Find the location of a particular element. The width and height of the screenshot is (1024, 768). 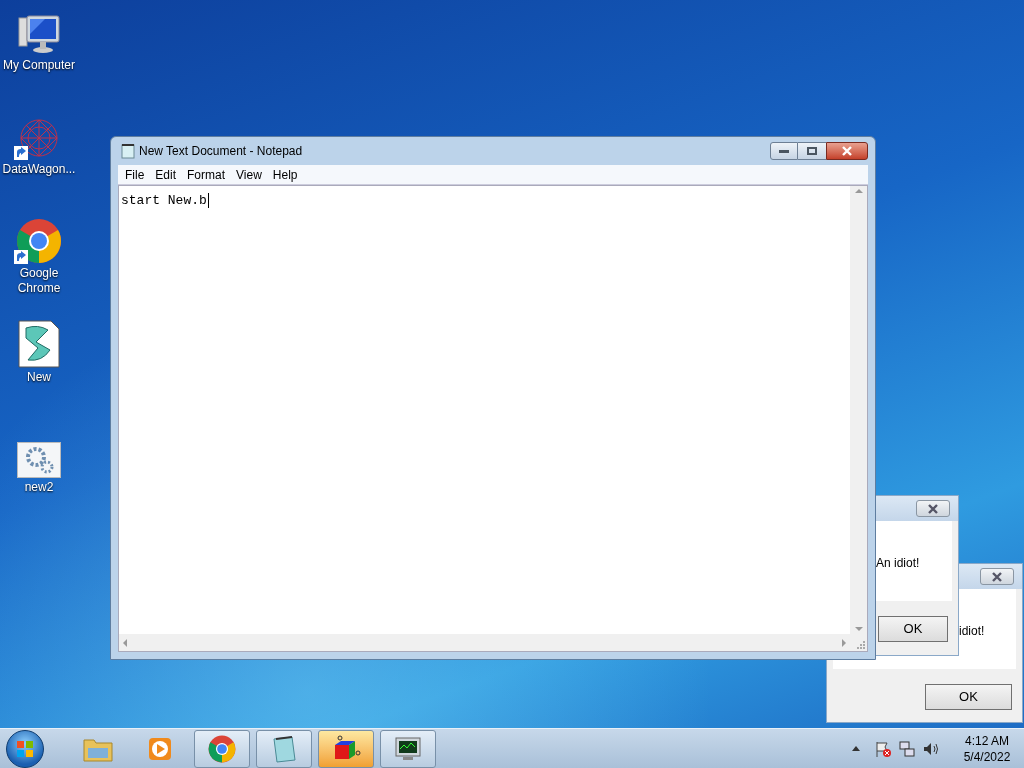

minimize-icon is located at coordinates (784, 151).